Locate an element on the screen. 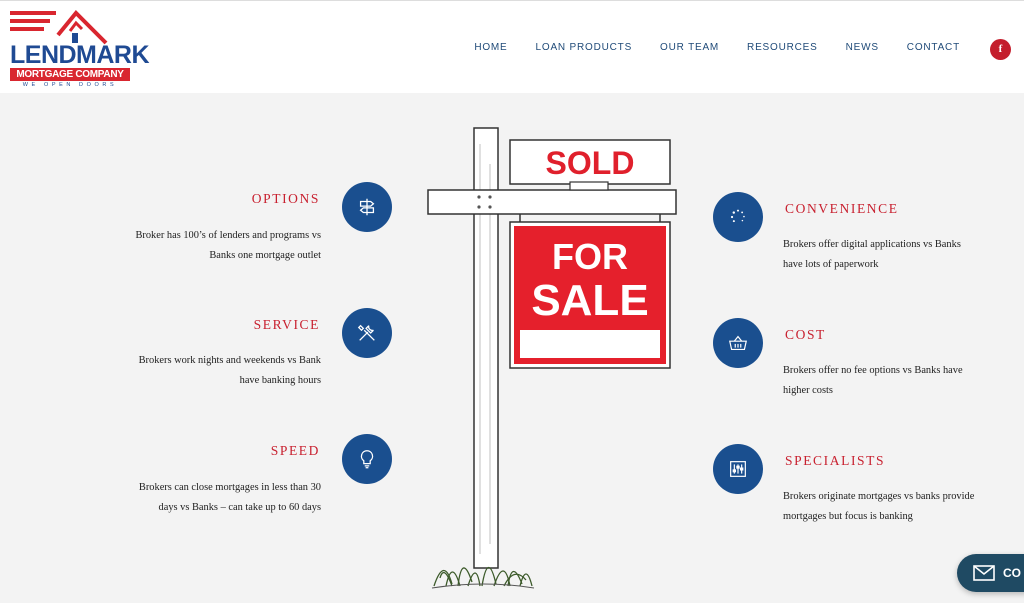 This screenshot has width=1024, height=603. feature-title-convenience: CONVENIENCE is located at coordinates (842, 208).